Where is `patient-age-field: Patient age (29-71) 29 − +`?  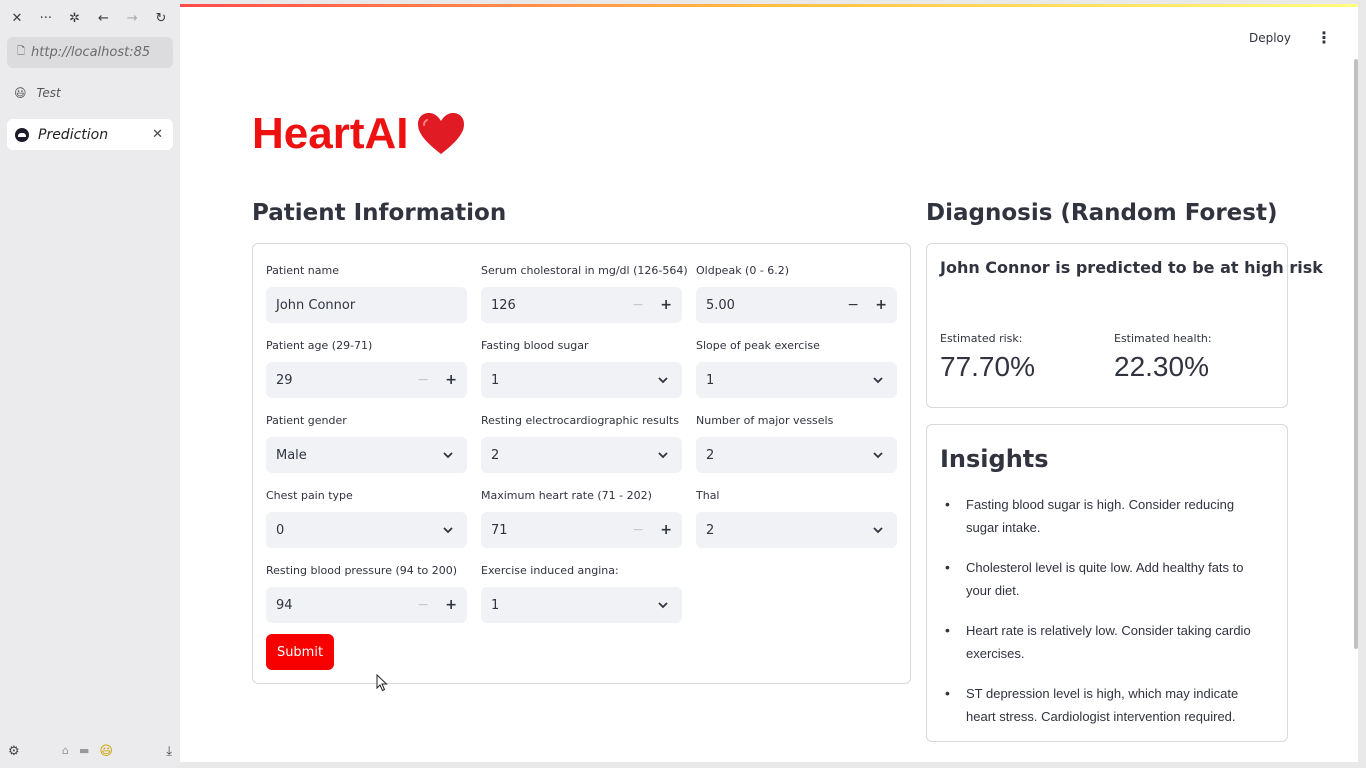
patient-age-field: Patient age (29-71) 29 − + is located at coordinates (366, 368).